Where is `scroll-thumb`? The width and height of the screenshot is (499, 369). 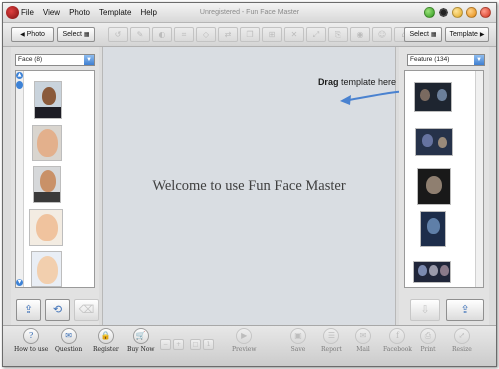
scroll-thumb is located at coordinates (19, 85).